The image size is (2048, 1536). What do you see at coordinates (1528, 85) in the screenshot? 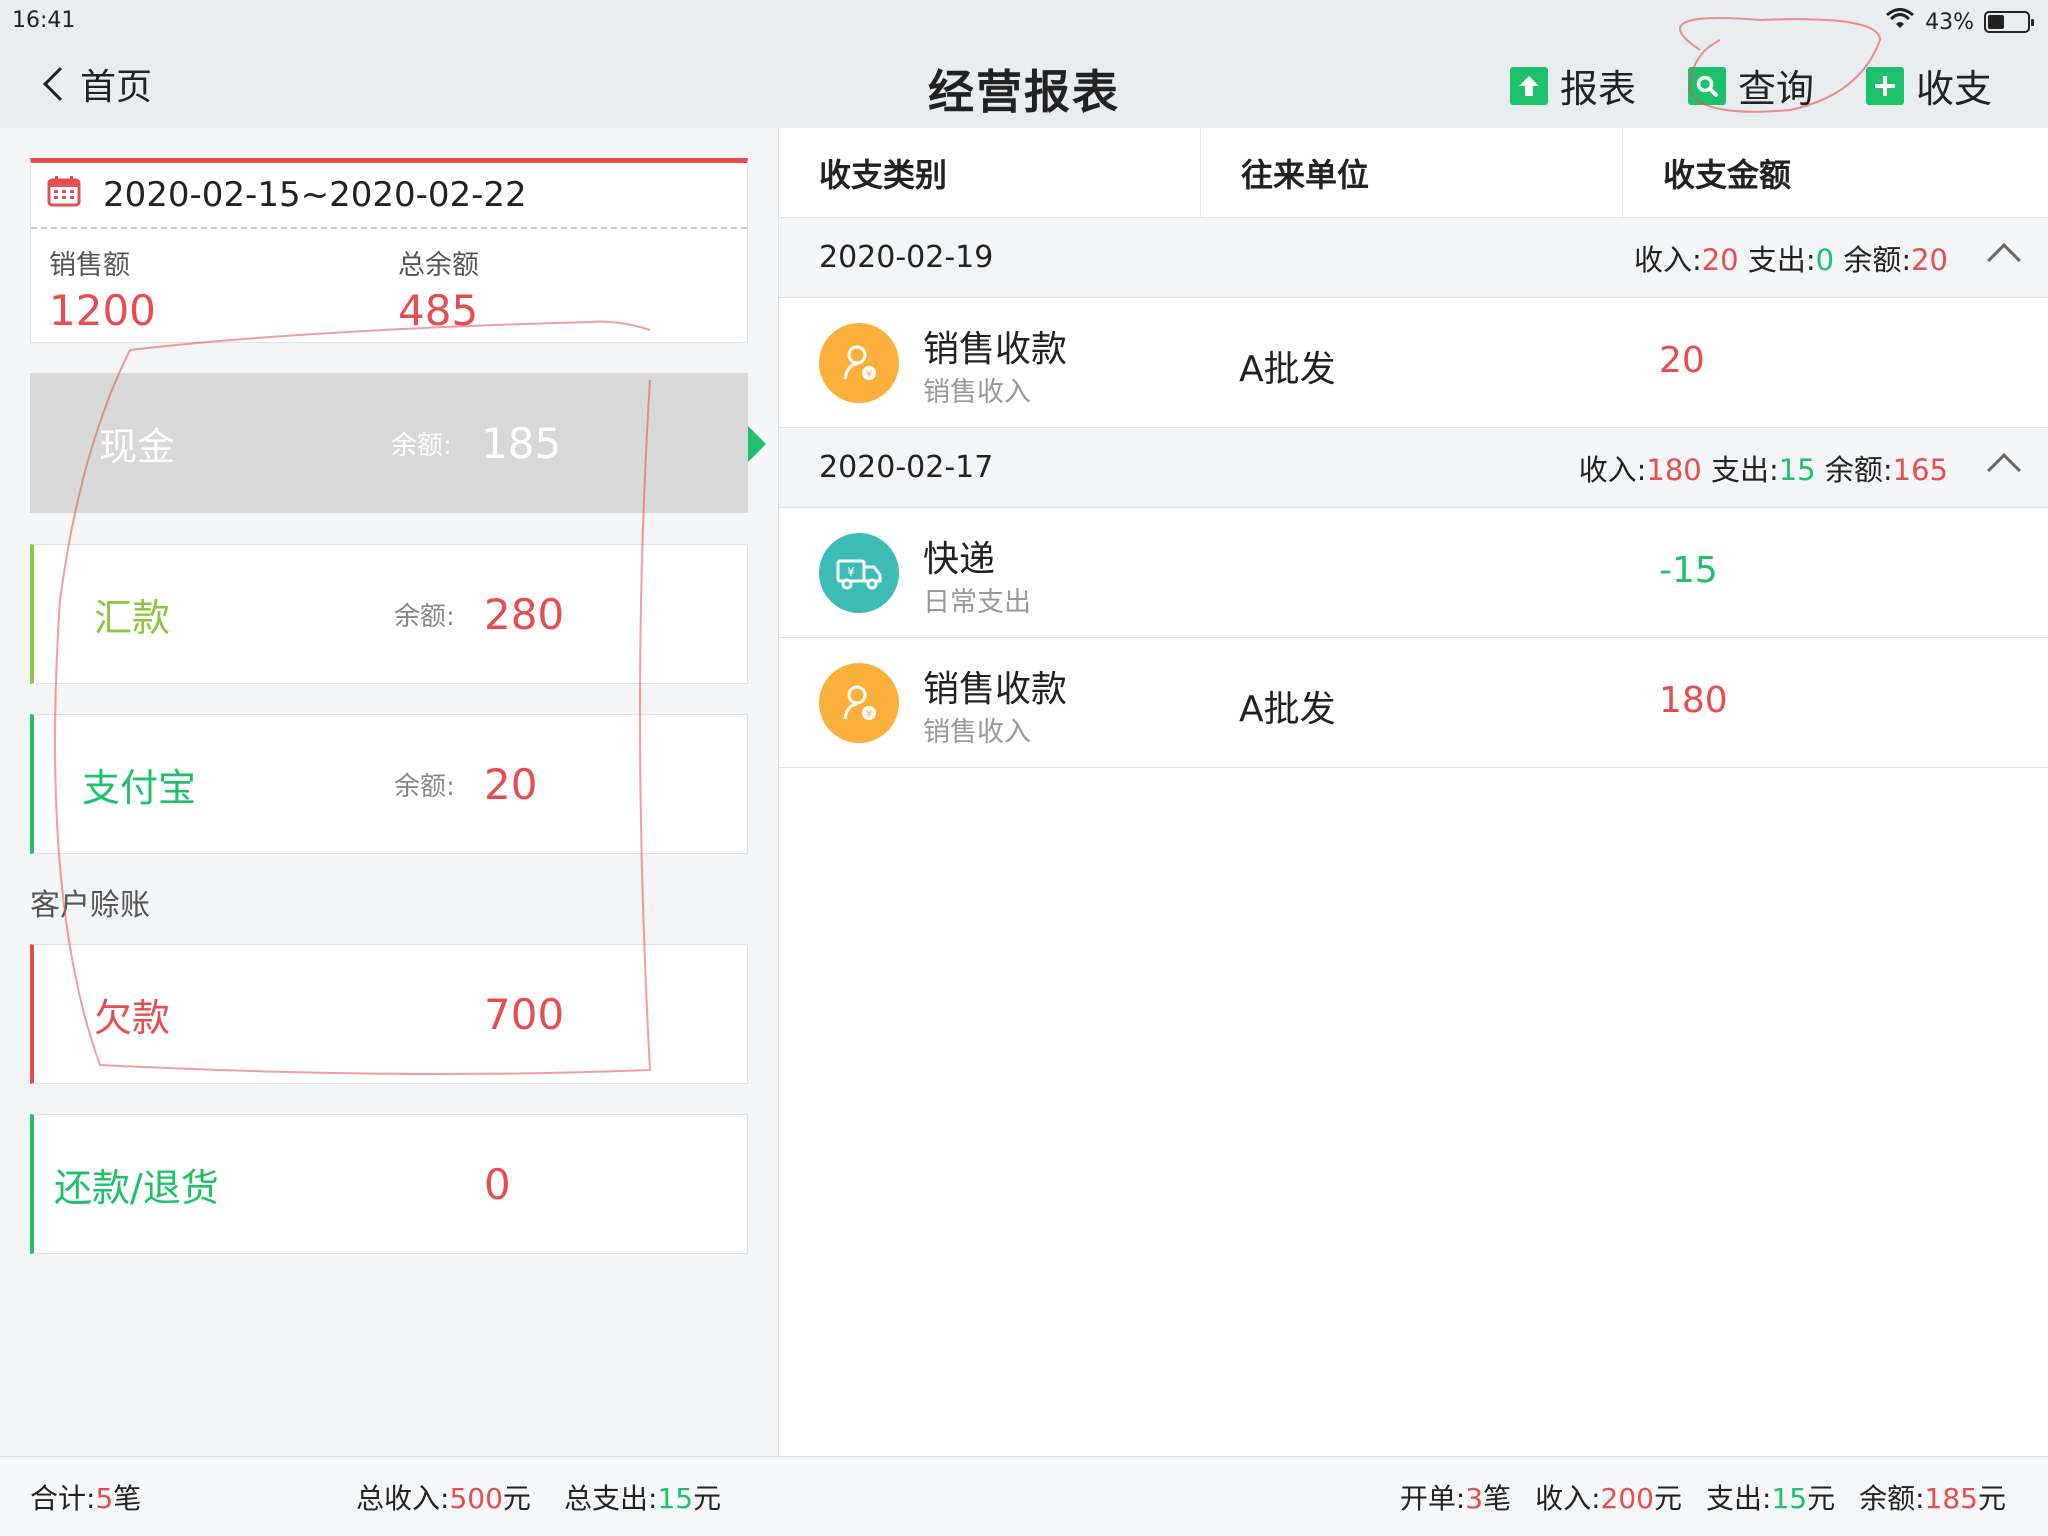
I see `upload-icon` at bounding box center [1528, 85].